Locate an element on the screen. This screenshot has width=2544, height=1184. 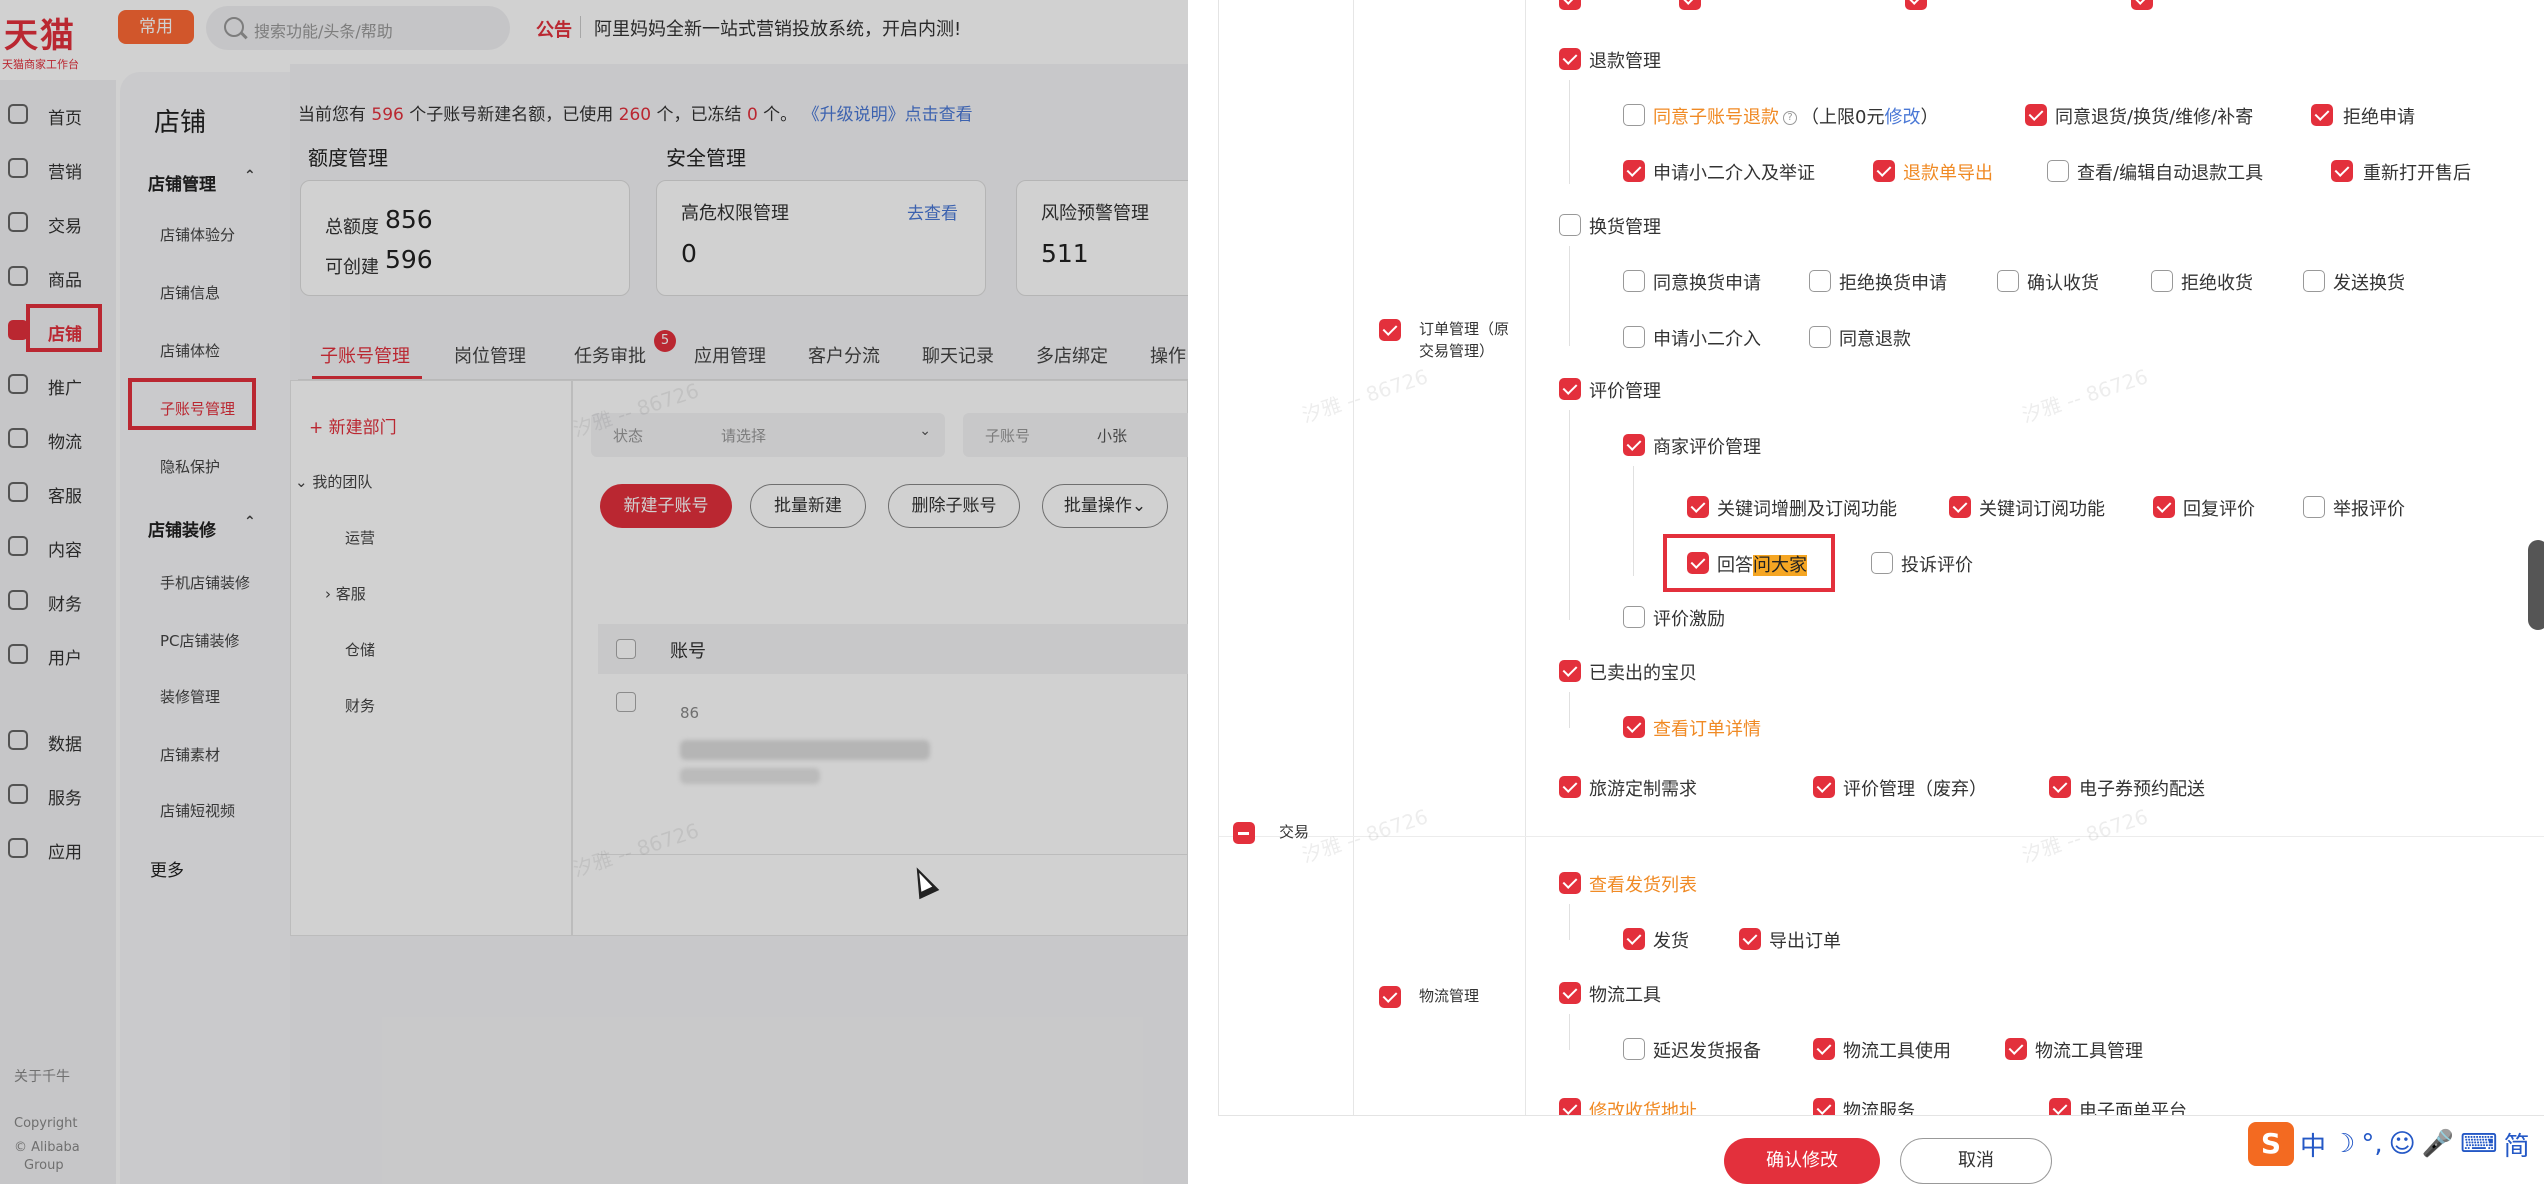
complain-review-checkbox is located at coordinates (1882, 563).